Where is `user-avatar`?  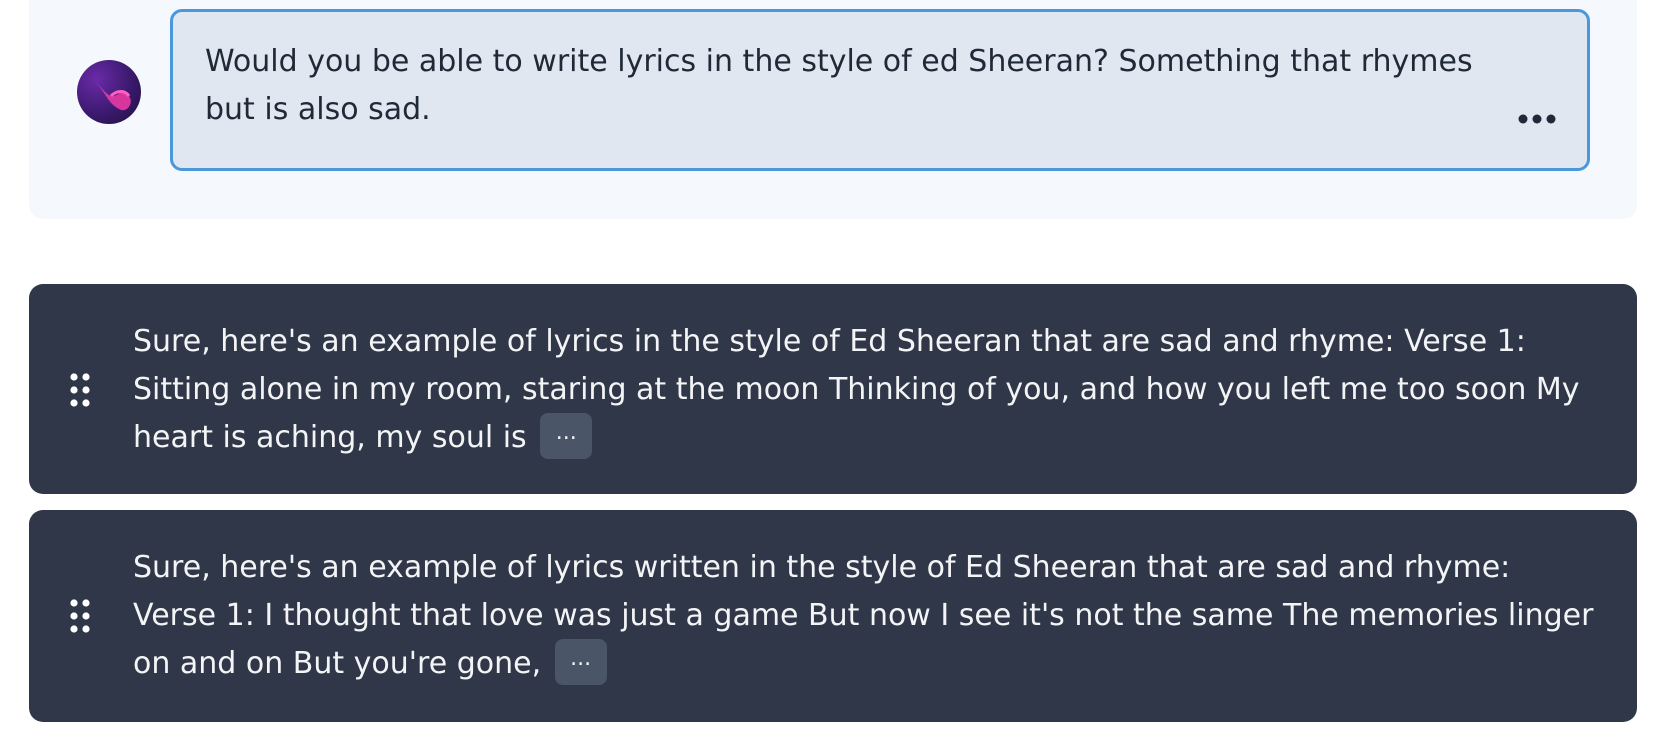
user-avatar is located at coordinates (109, 92).